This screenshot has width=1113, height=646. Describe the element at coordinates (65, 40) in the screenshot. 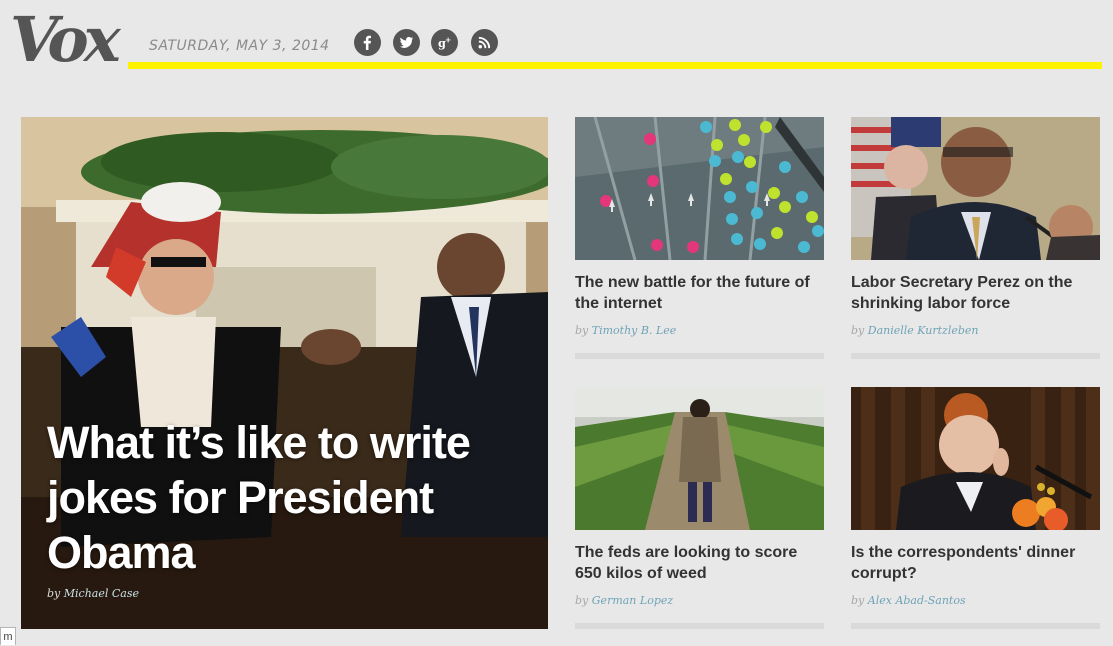

I see `vox-logo: Vox` at that location.